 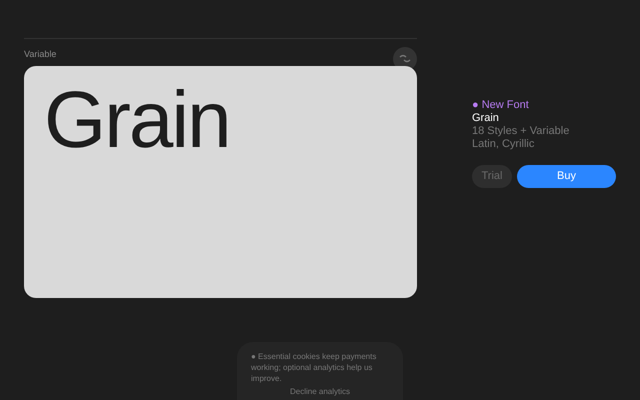 I want to click on buy-button: Buy, so click(x=566, y=176).